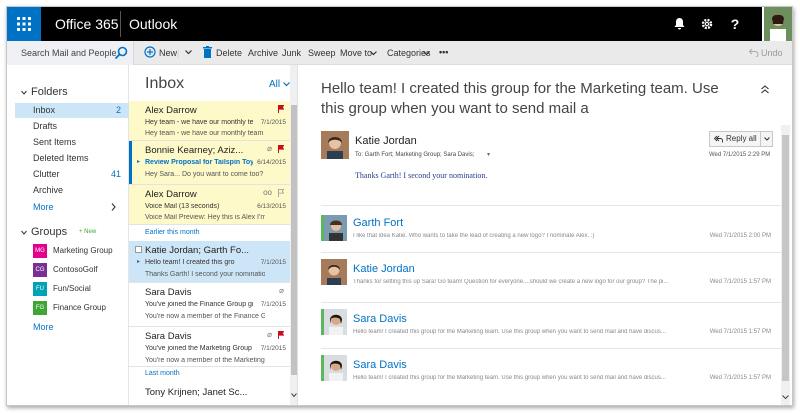 This screenshot has width=800, height=413. What do you see at coordinates (443, 52) in the screenshot?
I see `more-actions-button: •••` at bounding box center [443, 52].